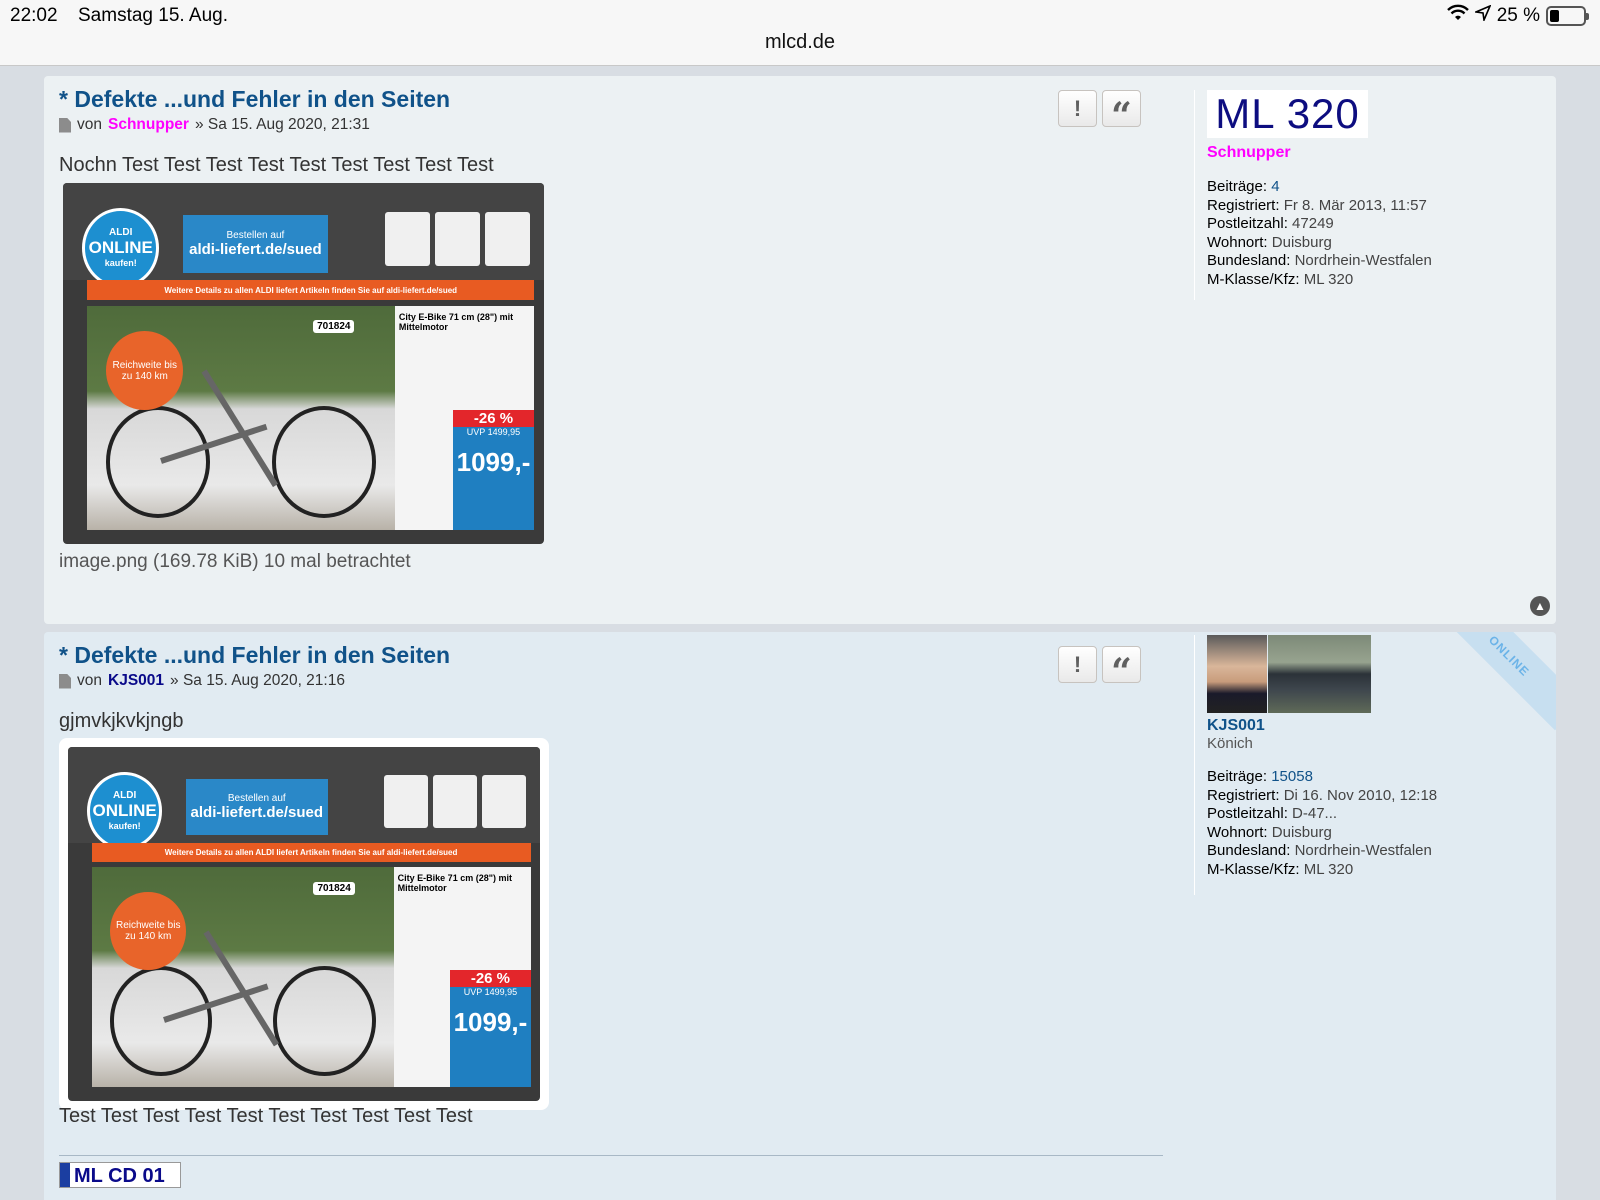 The image size is (1600, 1200). I want to click on profile-username: KJS001, so click(1322, 726).